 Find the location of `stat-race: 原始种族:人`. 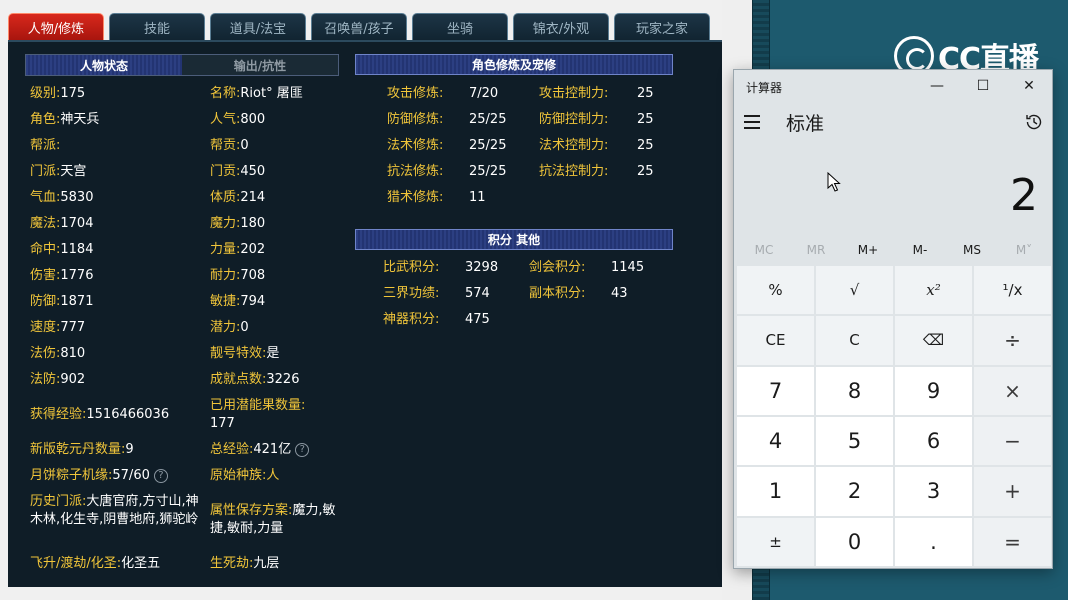

stat-race: 原始种族:人 is located at coordinates (244, 476).